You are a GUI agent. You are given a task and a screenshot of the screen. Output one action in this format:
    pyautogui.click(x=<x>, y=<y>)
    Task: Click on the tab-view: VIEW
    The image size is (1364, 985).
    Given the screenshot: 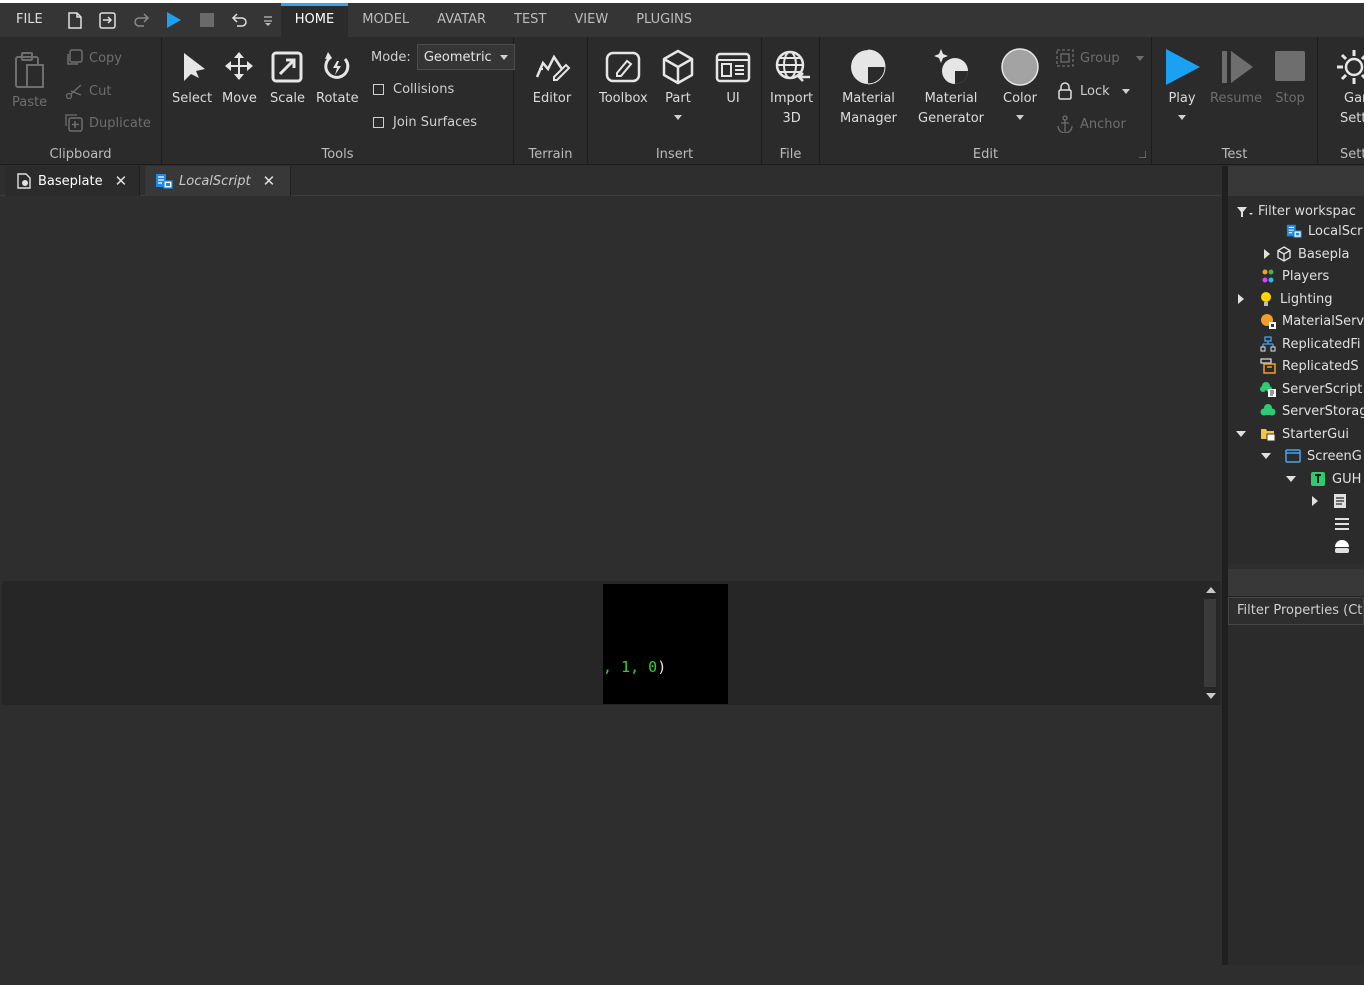 What is the action you would take?
    pyautogui.click(x=591, y=20)
    